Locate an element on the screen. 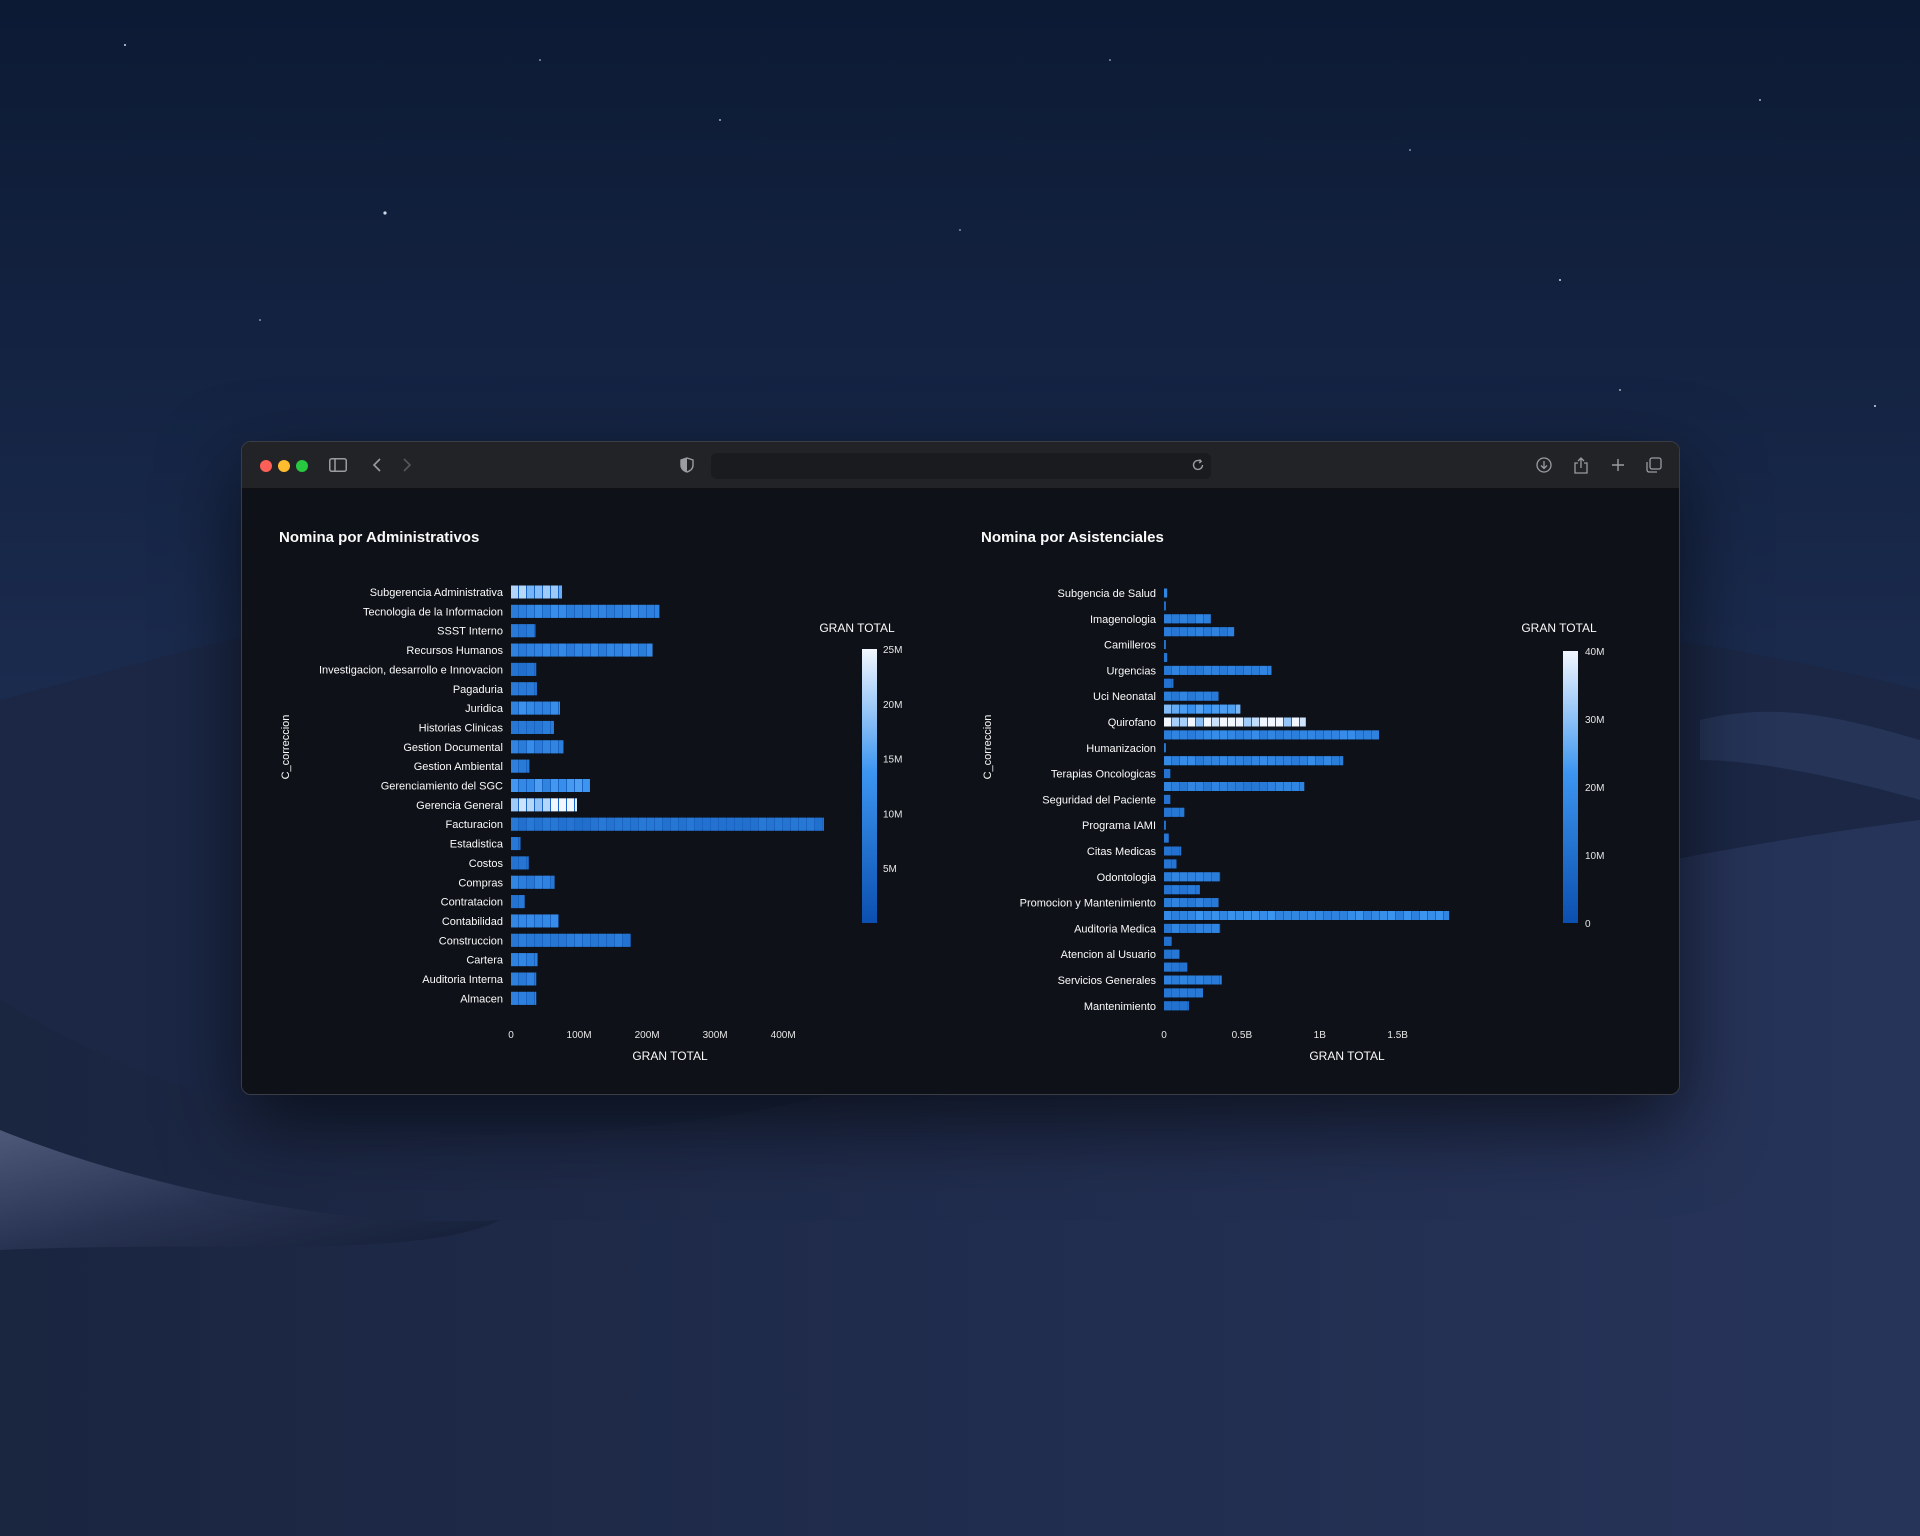 This screenshot has width=1920, height=1536. chart1-xtick-label: 200M is located at coordinates (647, 1035).